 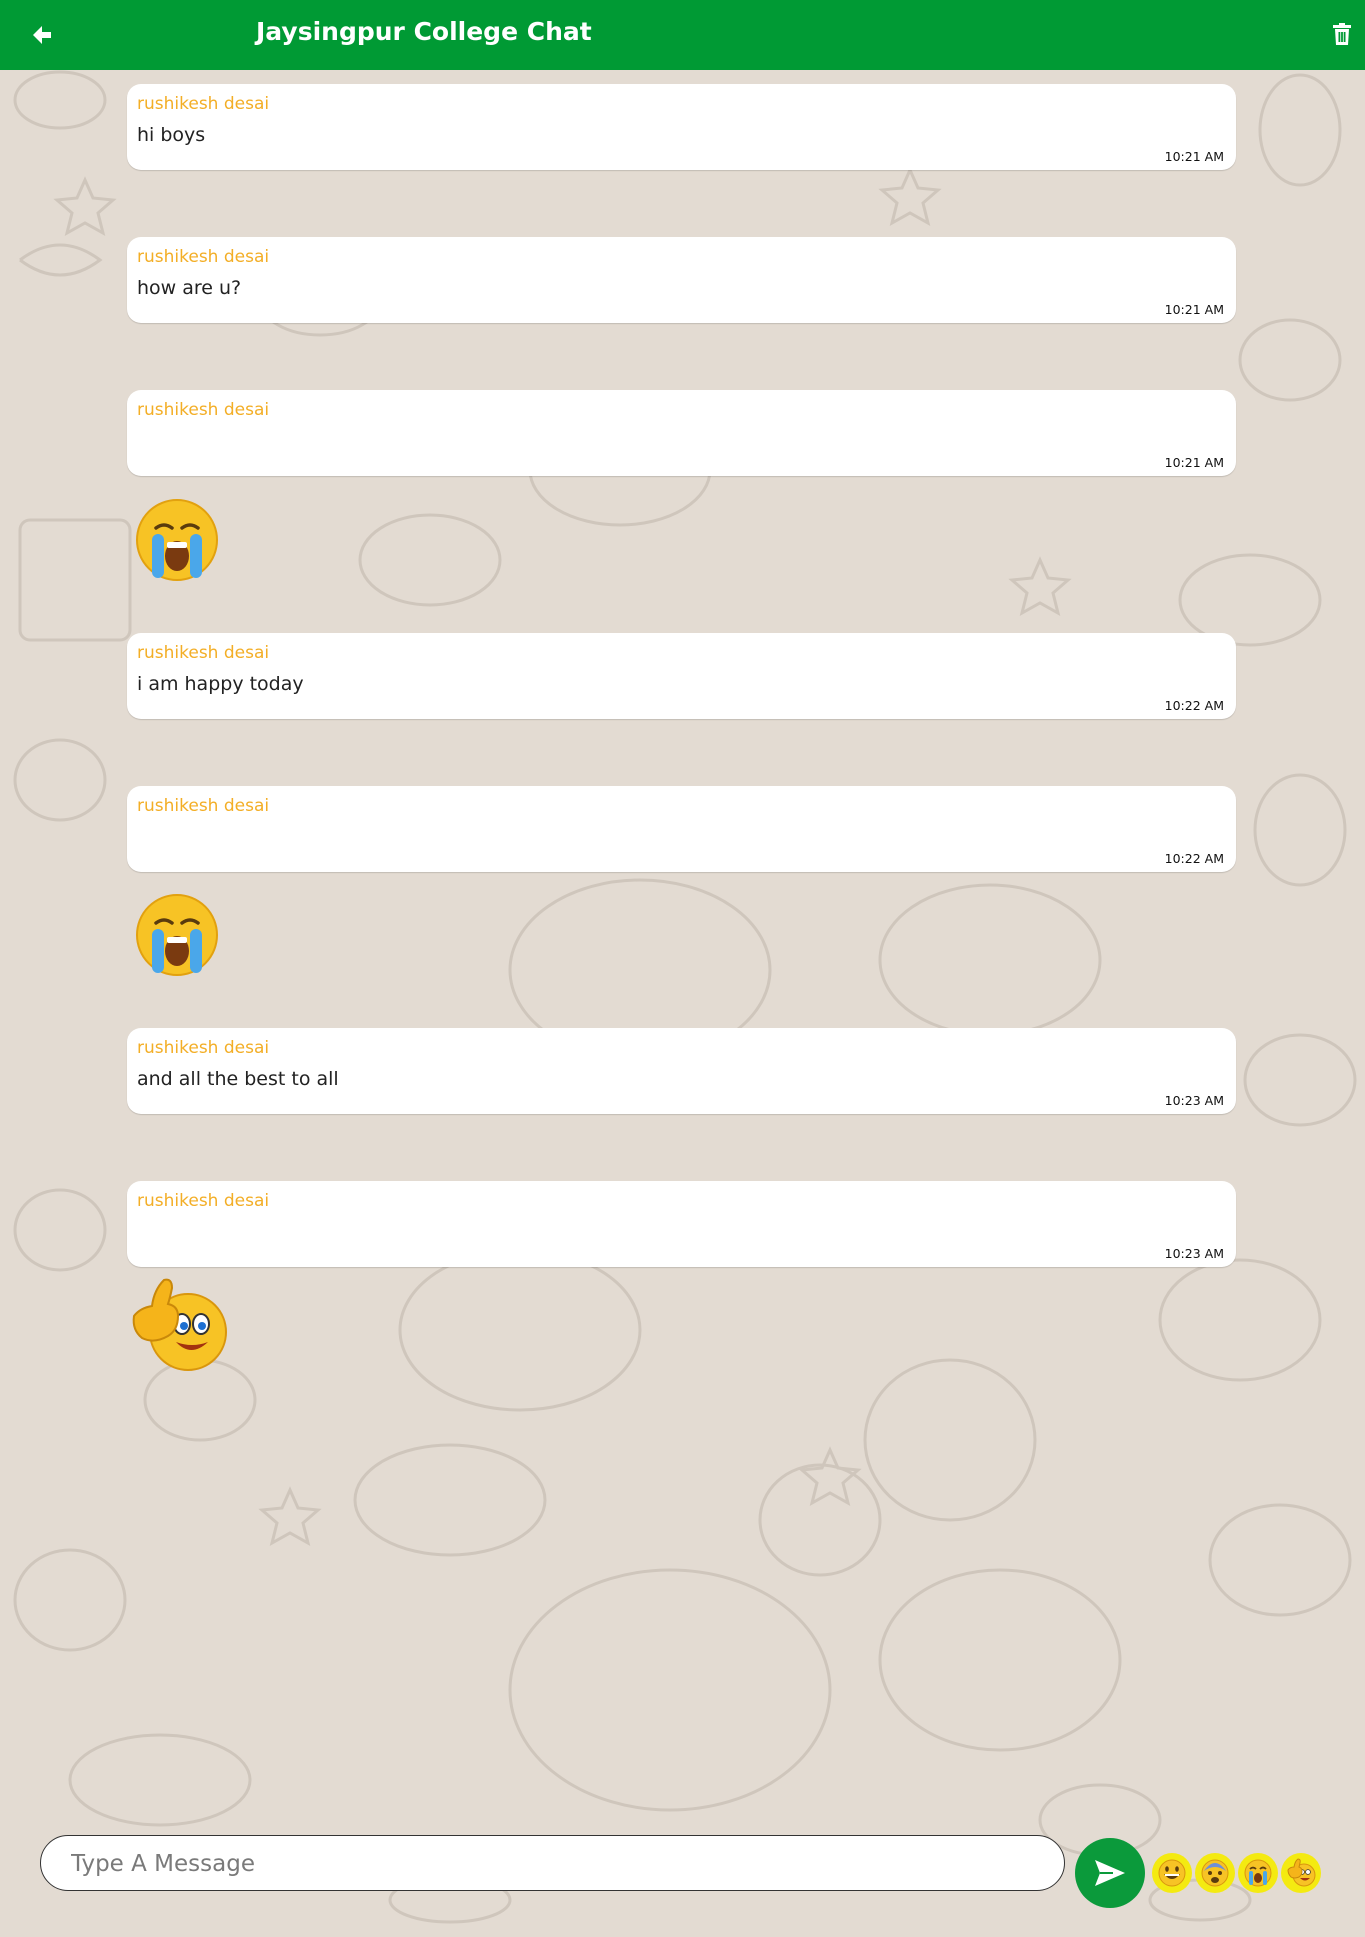 I want to click on message-bubble: rushikesh desai how are u? 10:21 AM, so click(x=681, y=280).